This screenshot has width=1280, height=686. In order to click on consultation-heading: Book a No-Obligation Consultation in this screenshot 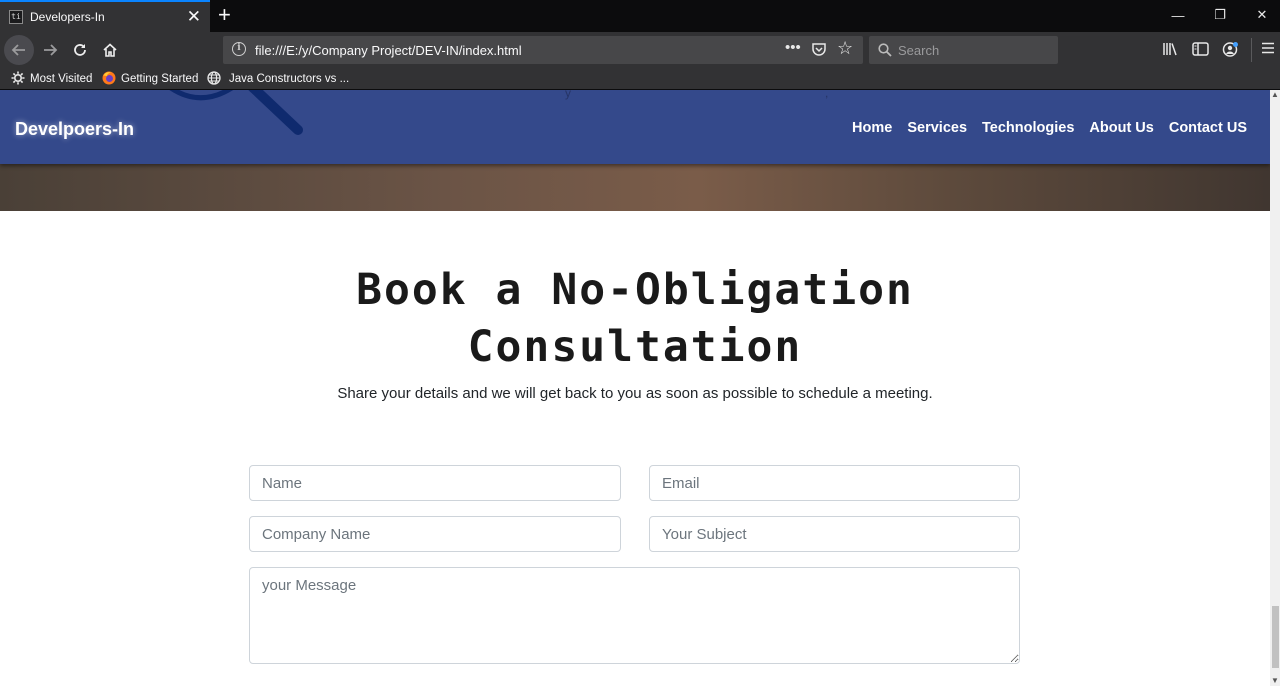, I will do `click(635, 319)`.